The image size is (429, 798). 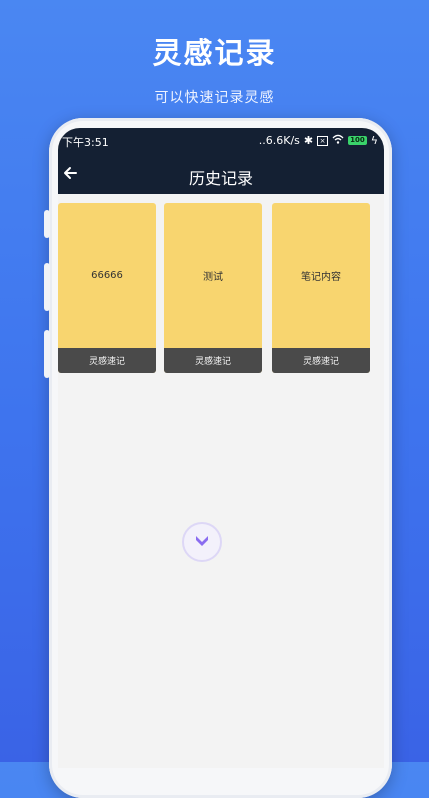 I want to click on fab-button, so click(x=202, y=542).